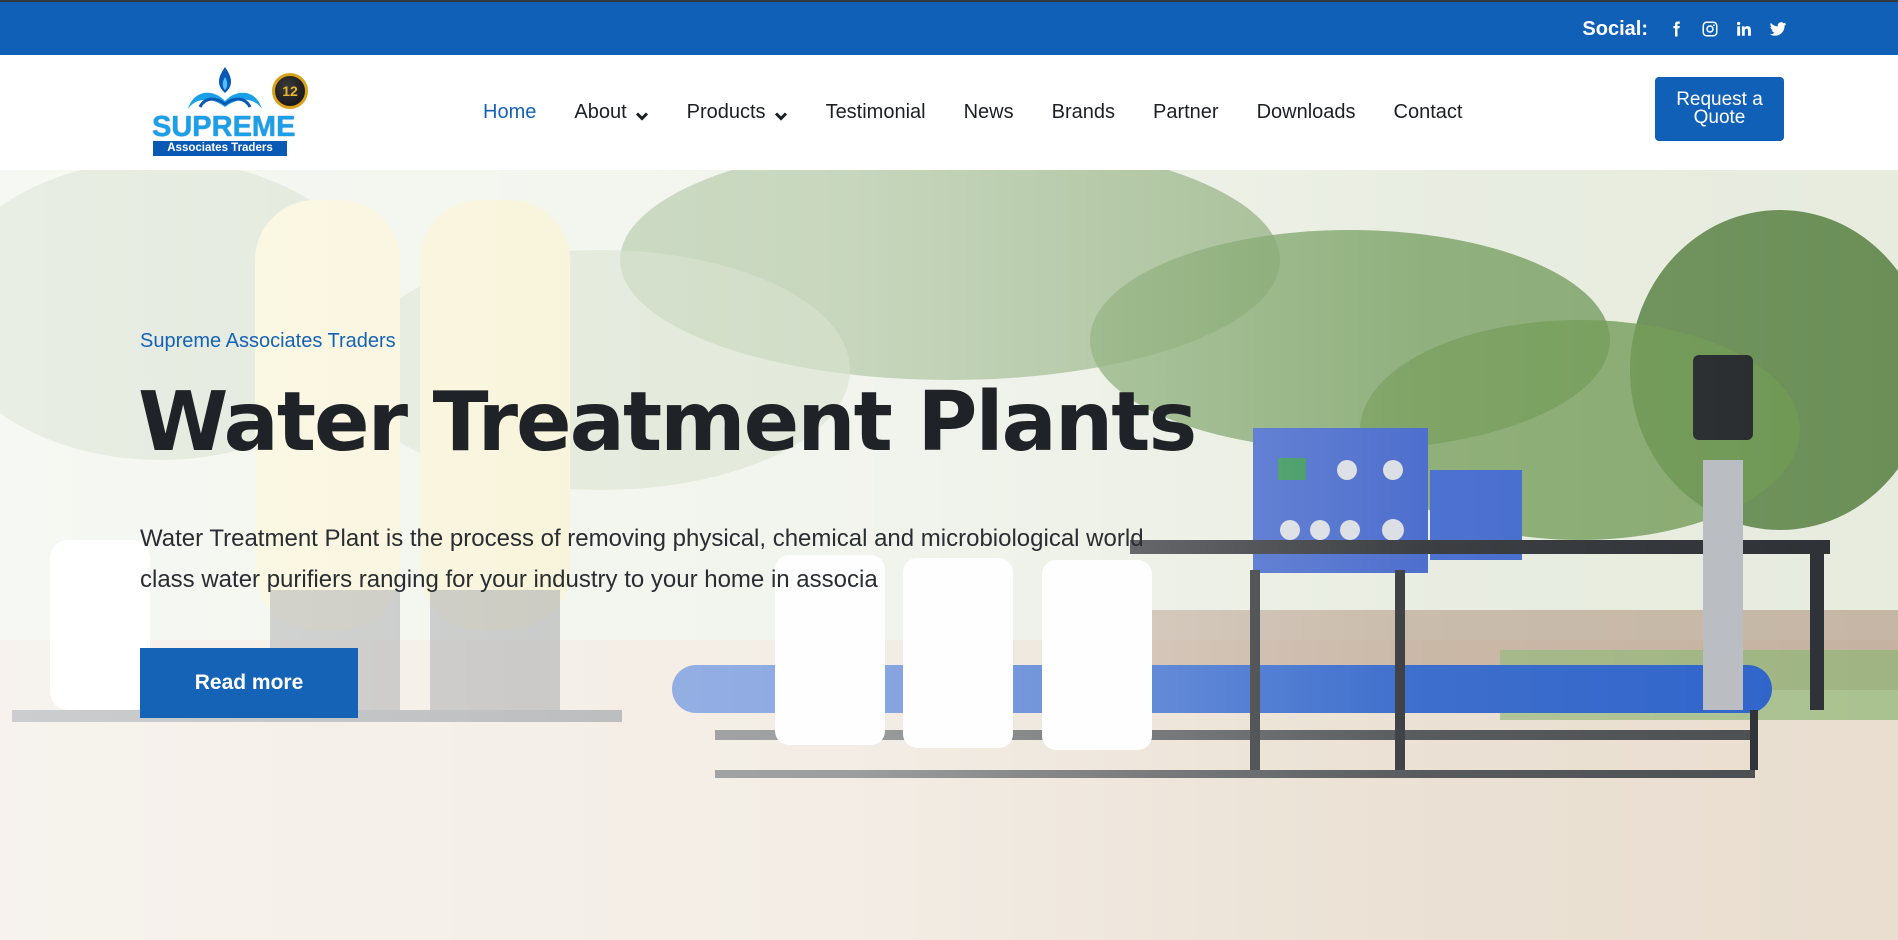 This screenshot has height=940, width=1898. What do you see at coordinates (876, 112) in the screenshot?
I see `nav-testimonial: Testimonial` at bounding box center [876, 112].